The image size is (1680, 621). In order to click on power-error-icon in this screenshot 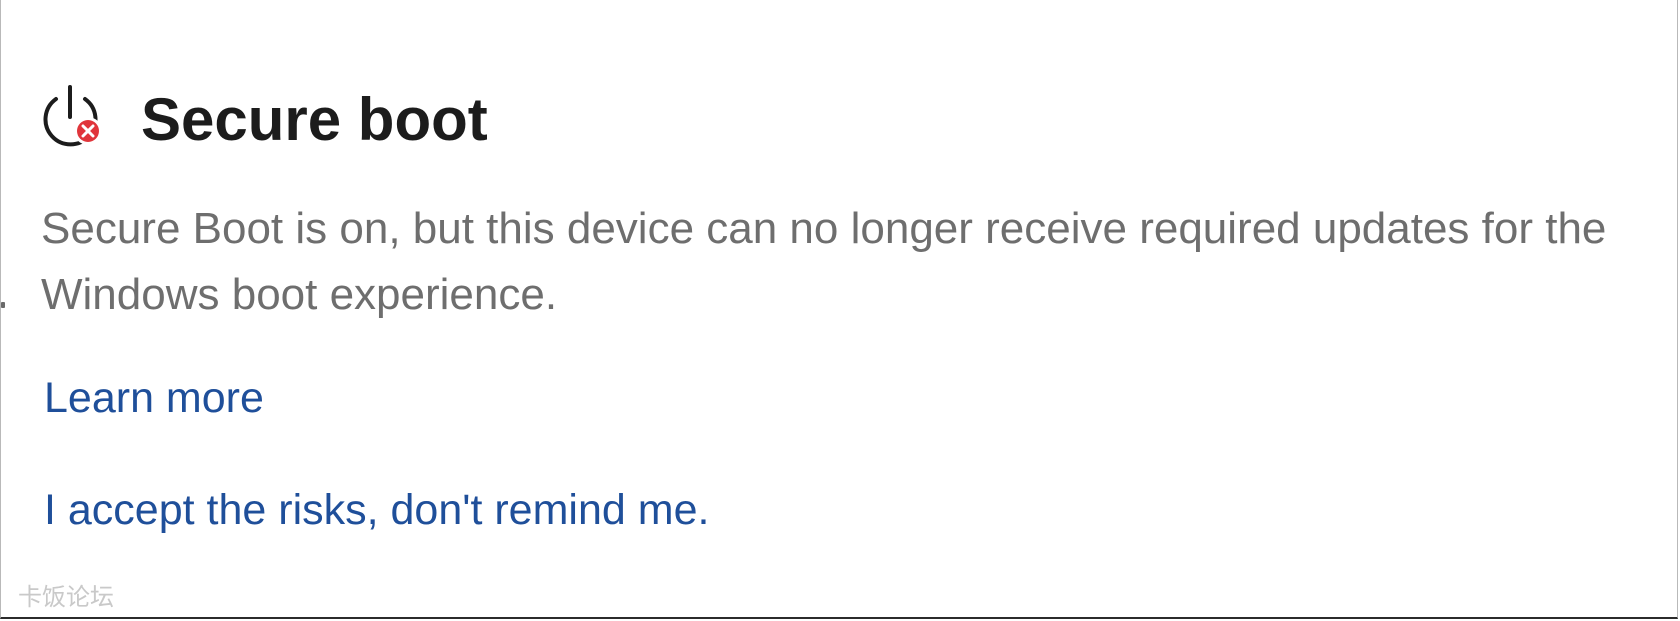, I will do `click(74, 119)`.